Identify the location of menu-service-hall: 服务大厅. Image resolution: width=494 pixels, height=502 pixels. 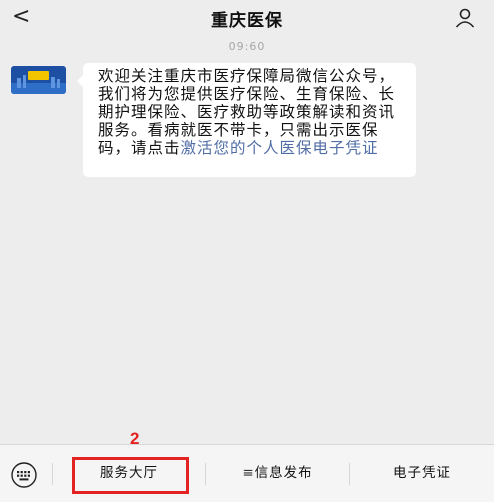
(129, 473).